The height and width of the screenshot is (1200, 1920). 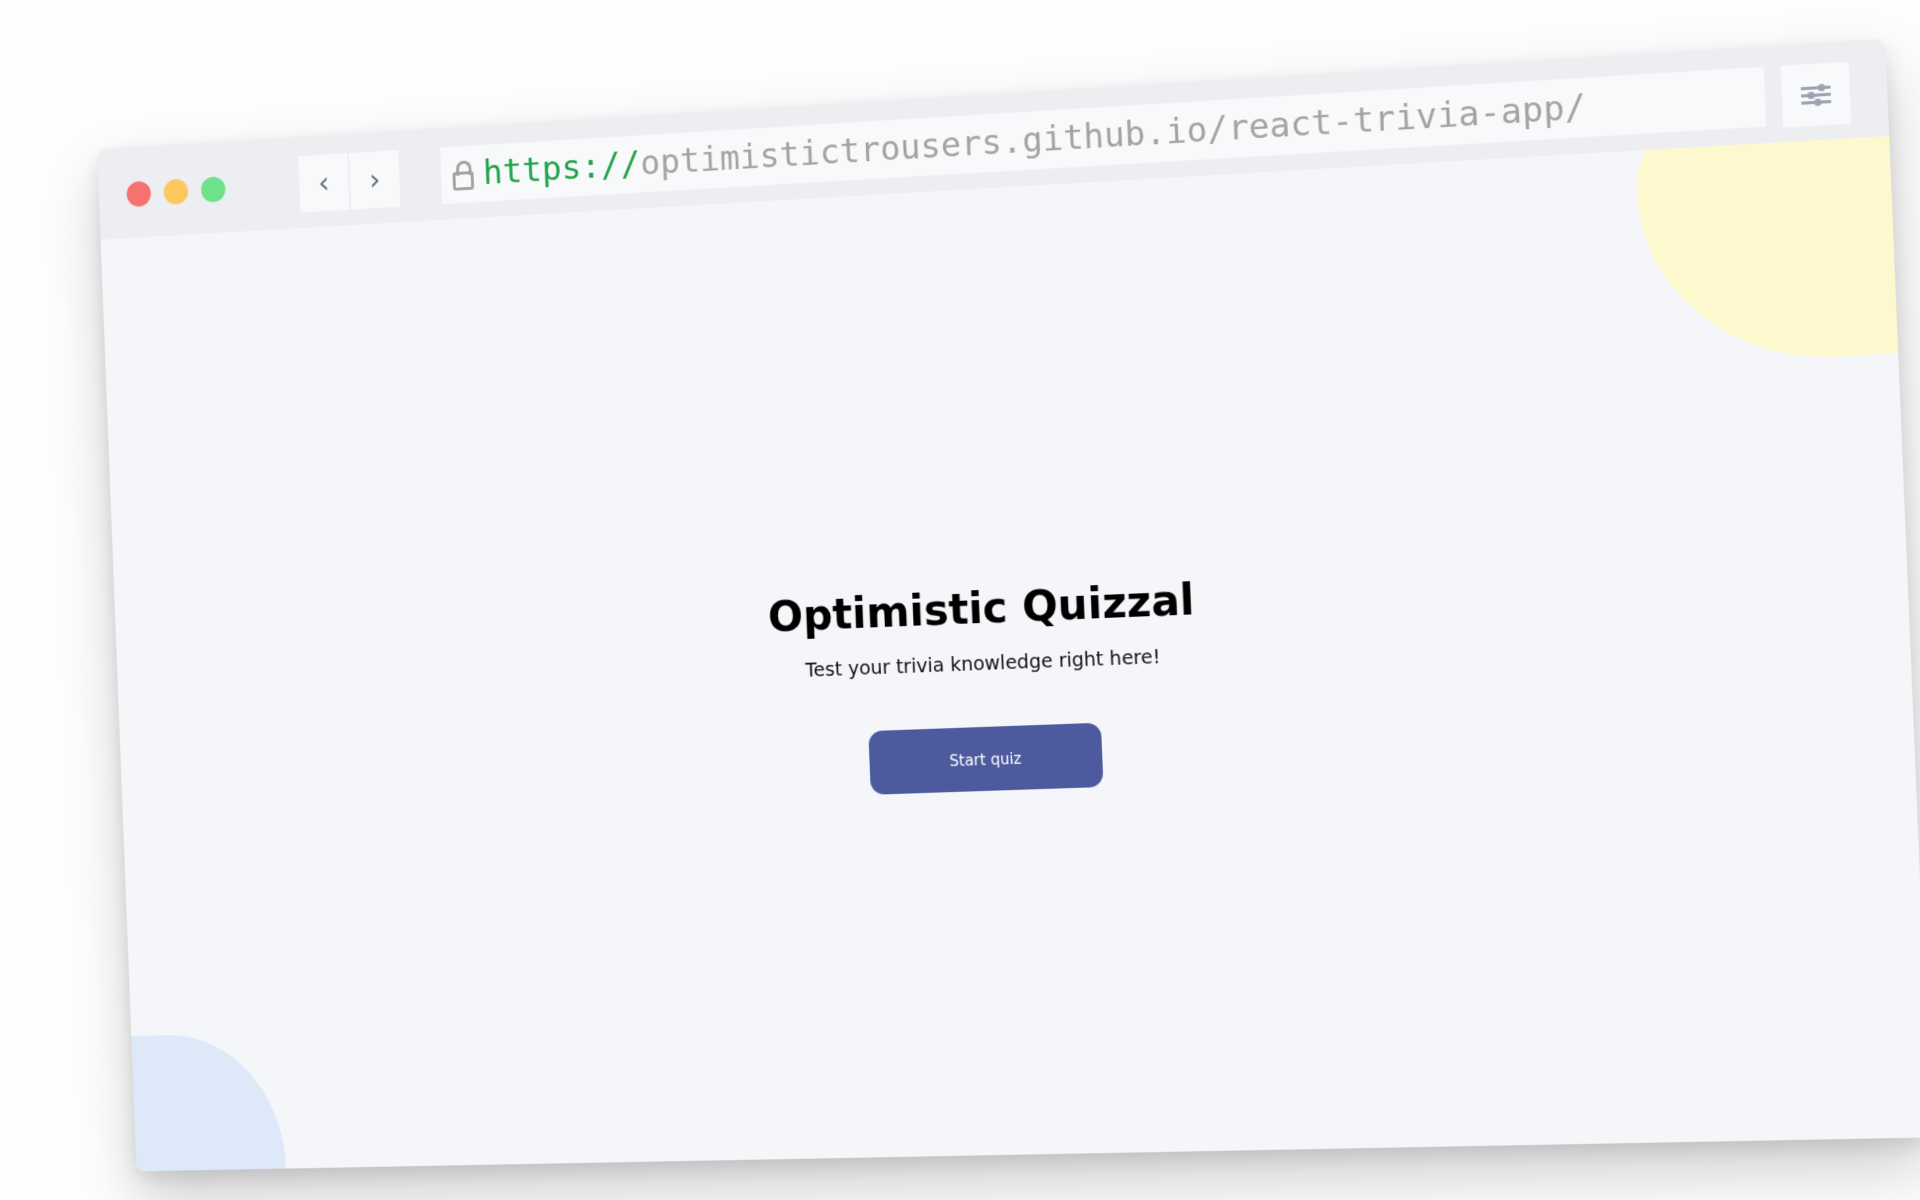 I want to click on minimize-window-button, so click(x=176, y=192).